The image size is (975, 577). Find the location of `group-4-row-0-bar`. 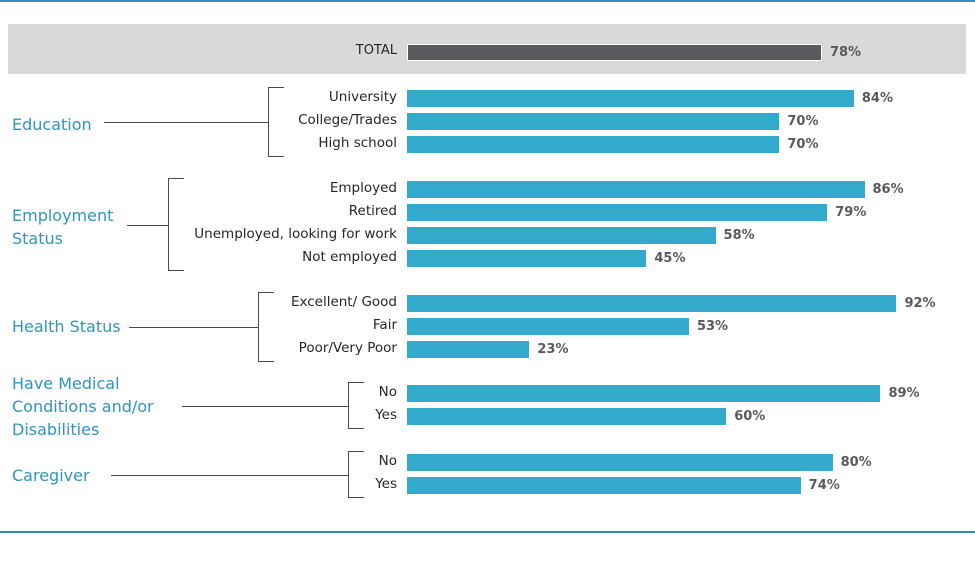

group-4-row-0-bar is located at coordinates (620, 462).